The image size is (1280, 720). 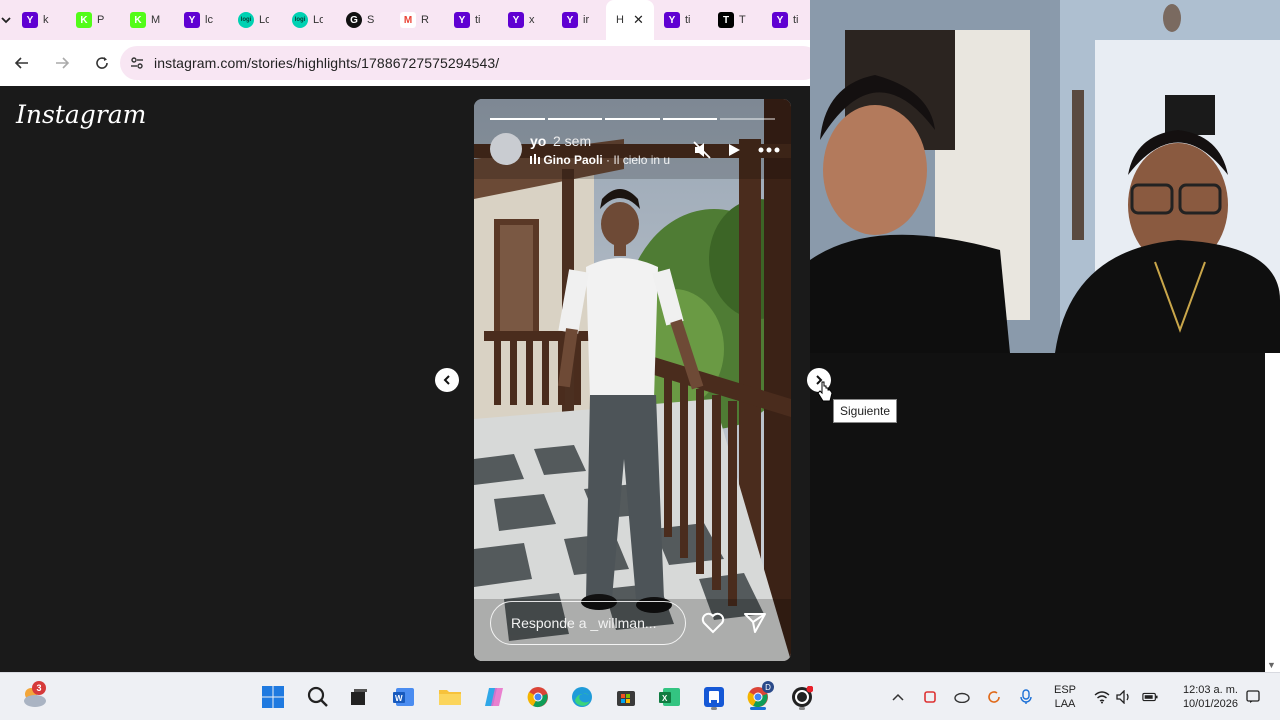 What do you see at coordinates (137, 63) in the screenshot?
I see `site-info-button` at bounding box center [137, 63].